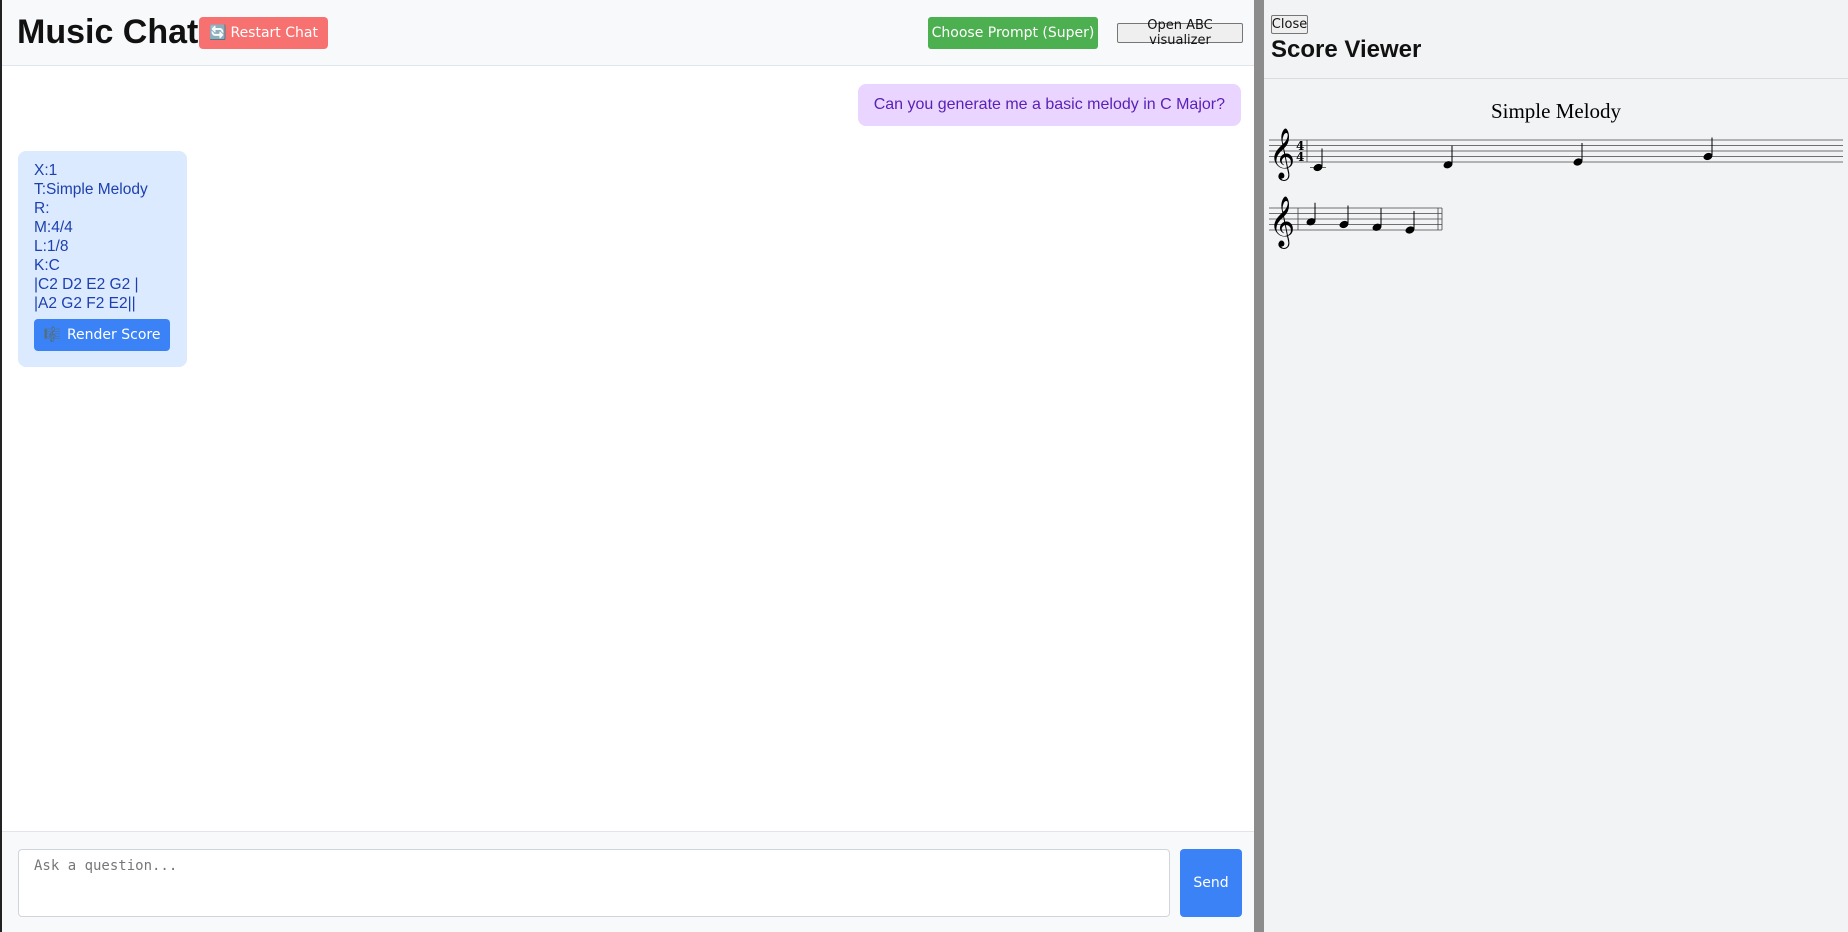 Image resolution: width=1848 pixels, height=932 pixels. Describe the element at coordinates (1556, 111) in the screenshot. I see `sheet-title: Simple Melody` at that location.